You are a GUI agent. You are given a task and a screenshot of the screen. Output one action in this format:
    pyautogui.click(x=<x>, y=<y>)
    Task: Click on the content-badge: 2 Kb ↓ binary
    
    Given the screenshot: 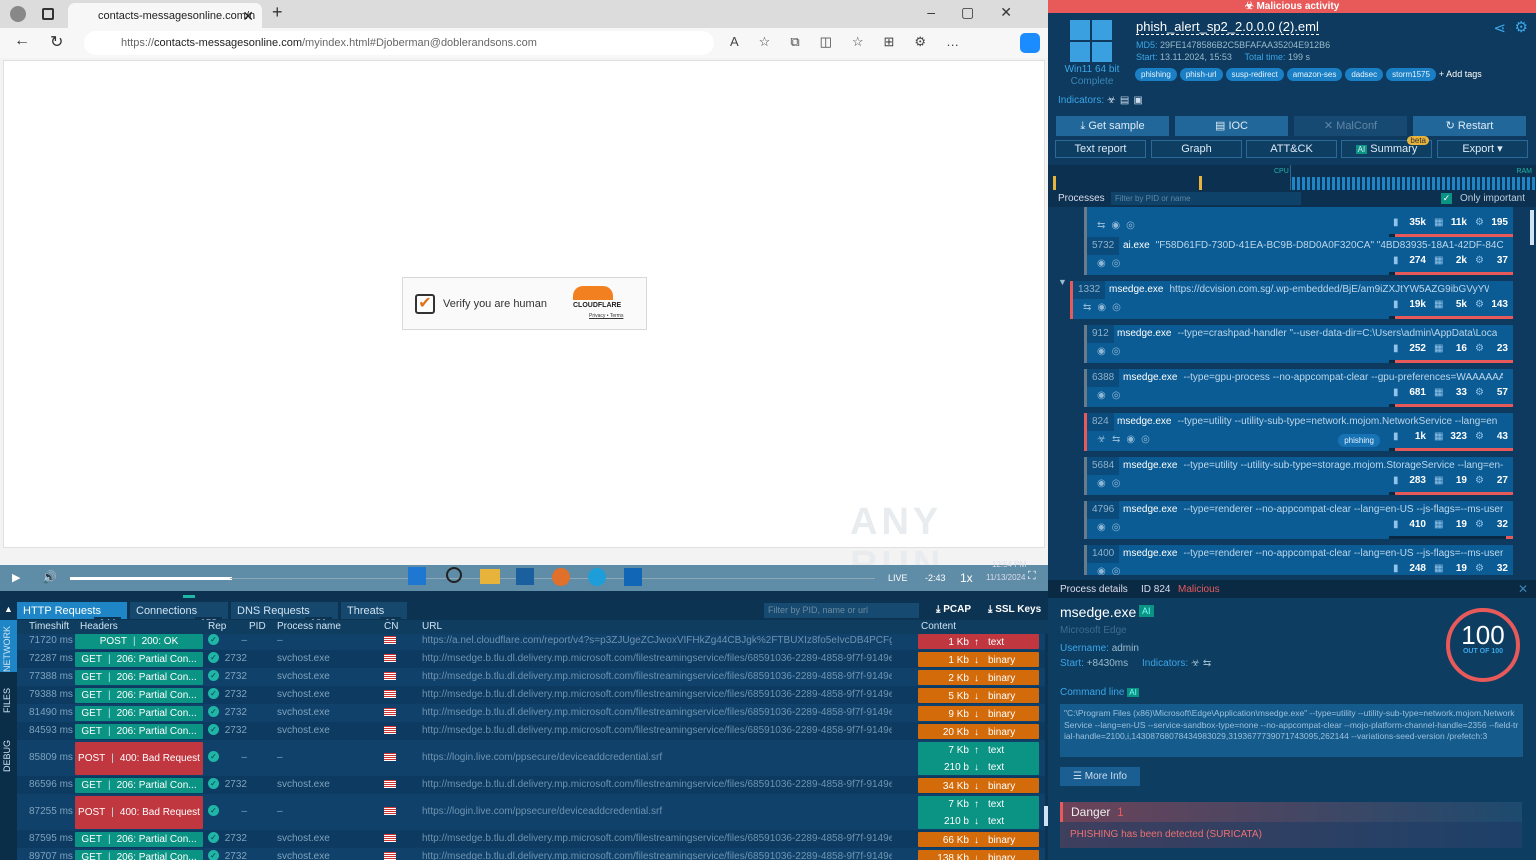 What is the action you would take?
    pyautogui.click(x=978, y=677)
    